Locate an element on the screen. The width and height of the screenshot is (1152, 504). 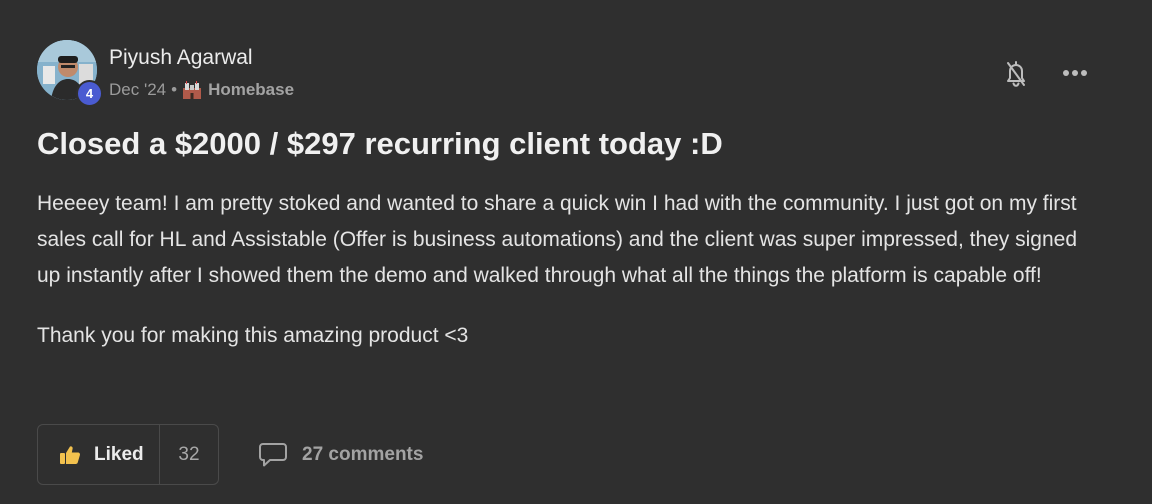
comments-button: 27 comments is located at coordinates (340, 455).